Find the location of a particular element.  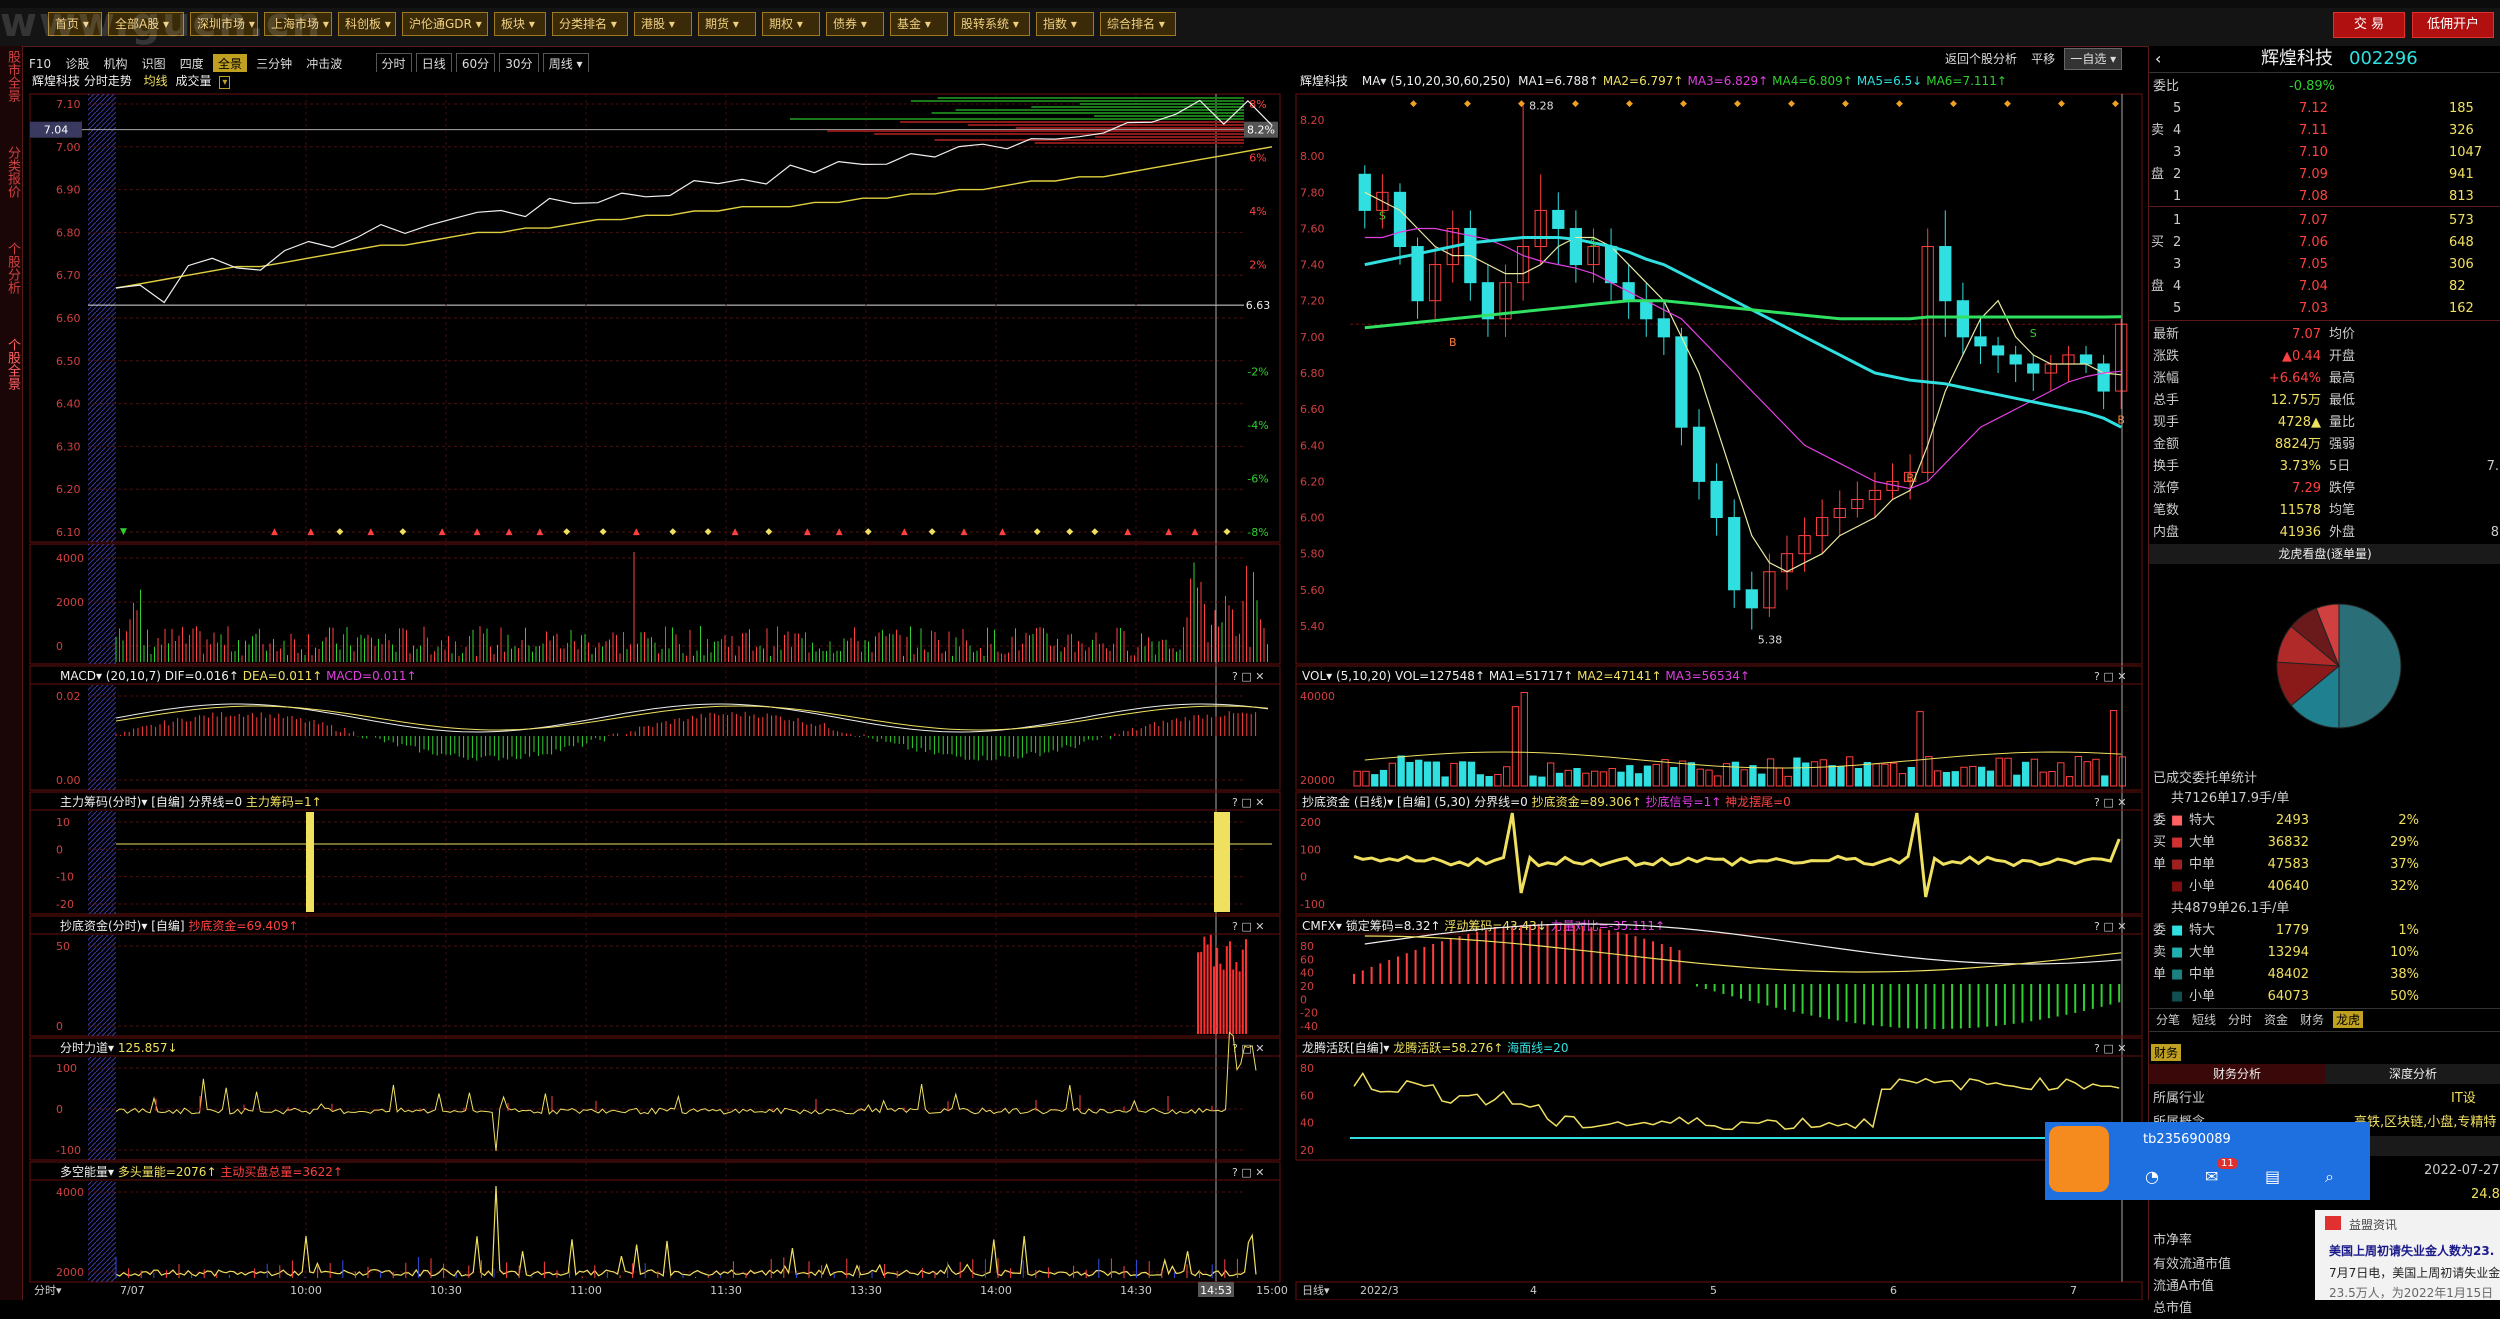

market-button-5: 沪伦通GDR ▾ is located at coordinates (445, 24).